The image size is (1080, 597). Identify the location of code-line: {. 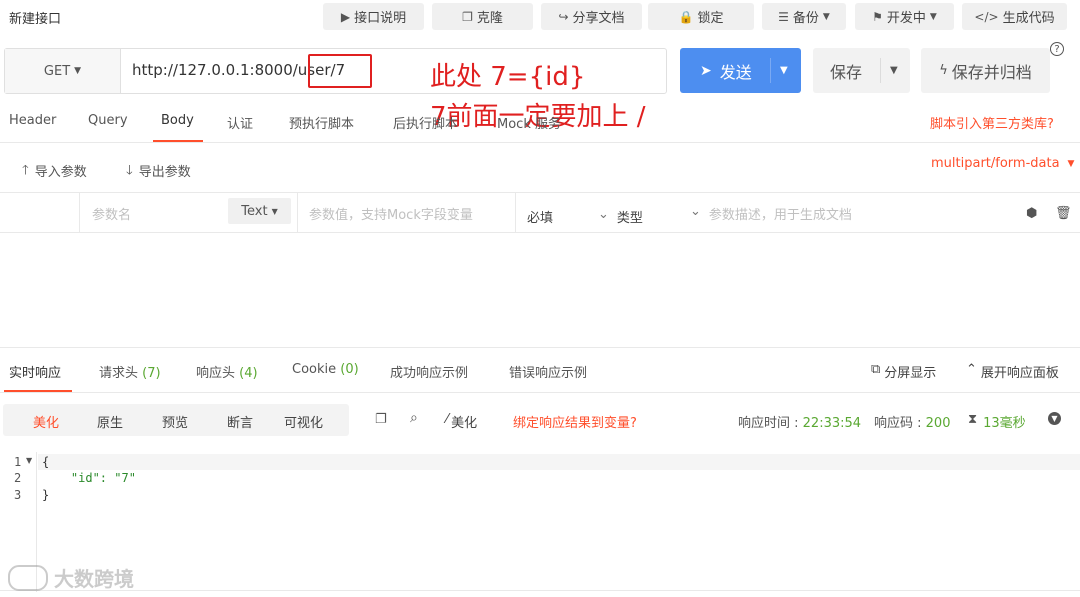
(46, 462).